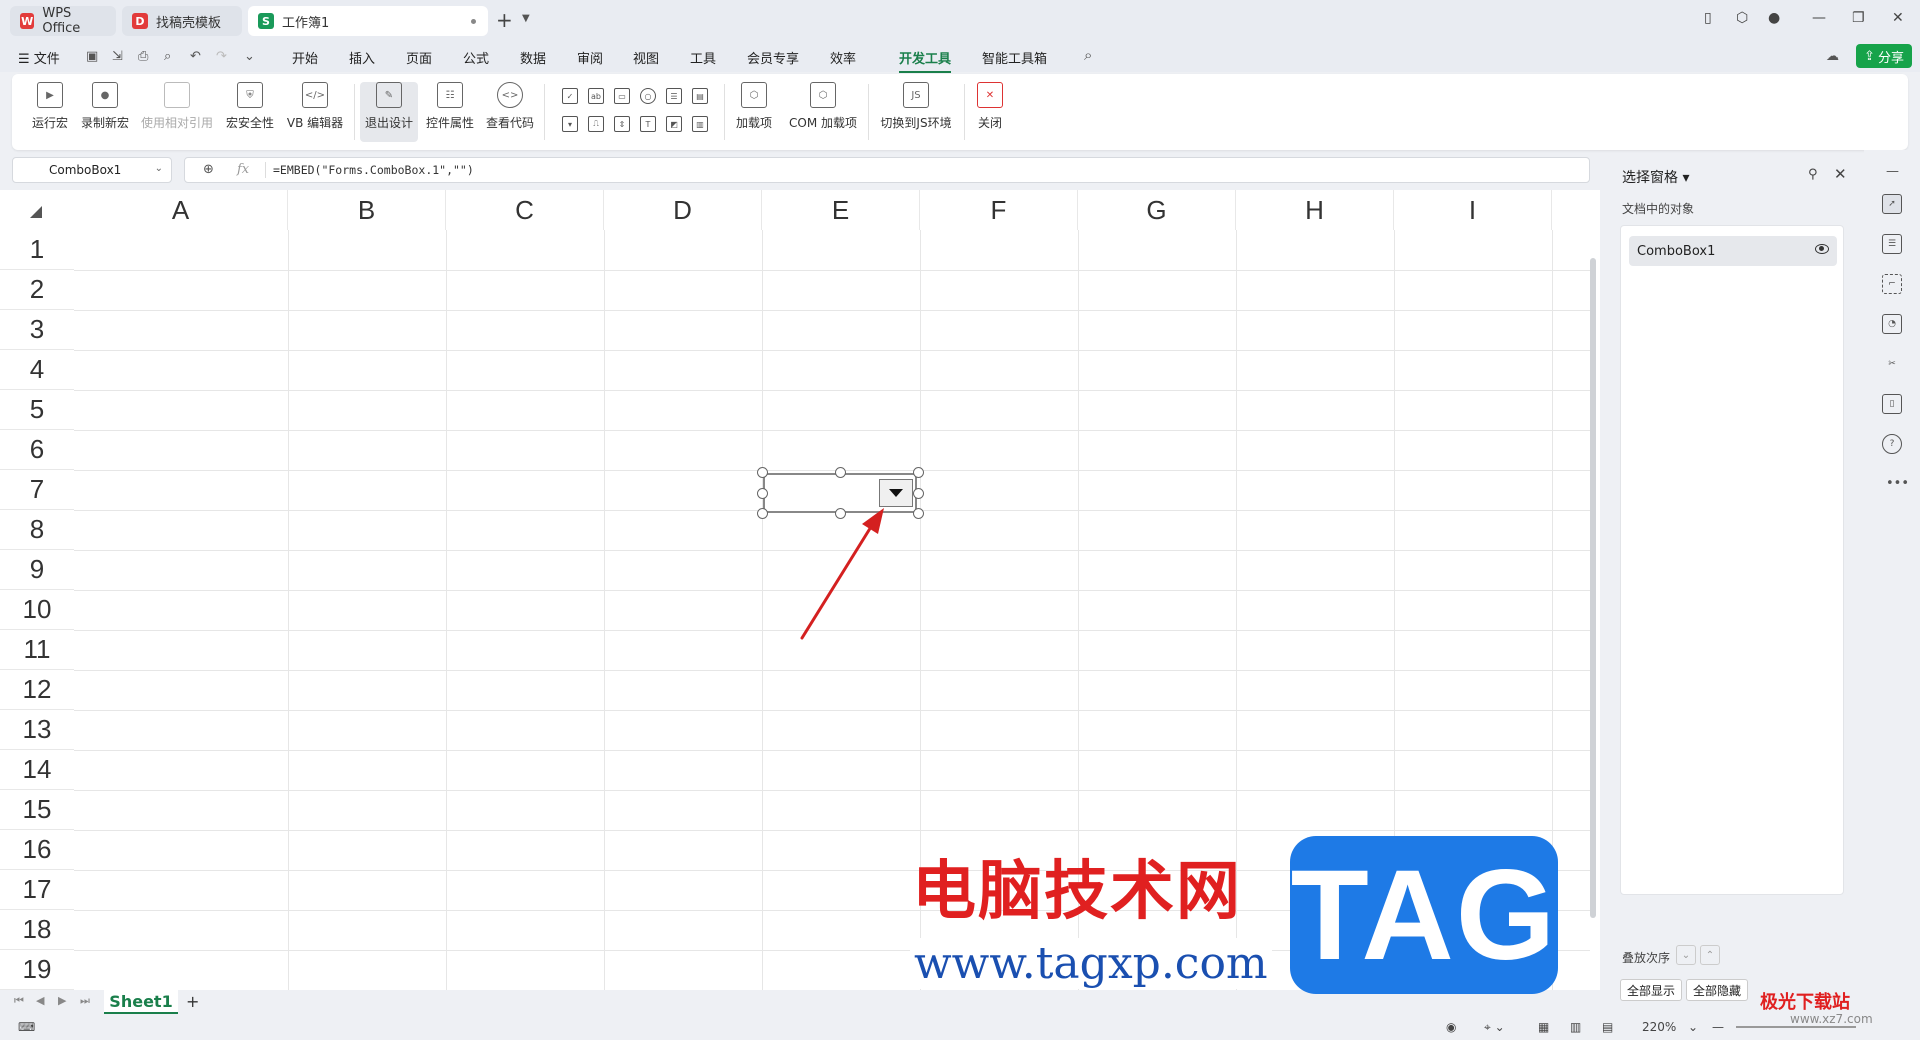 The height and width of the screenshot is (1040, 1920). I want to click on normal-view-icon: ▦, so click(1543, 1027).